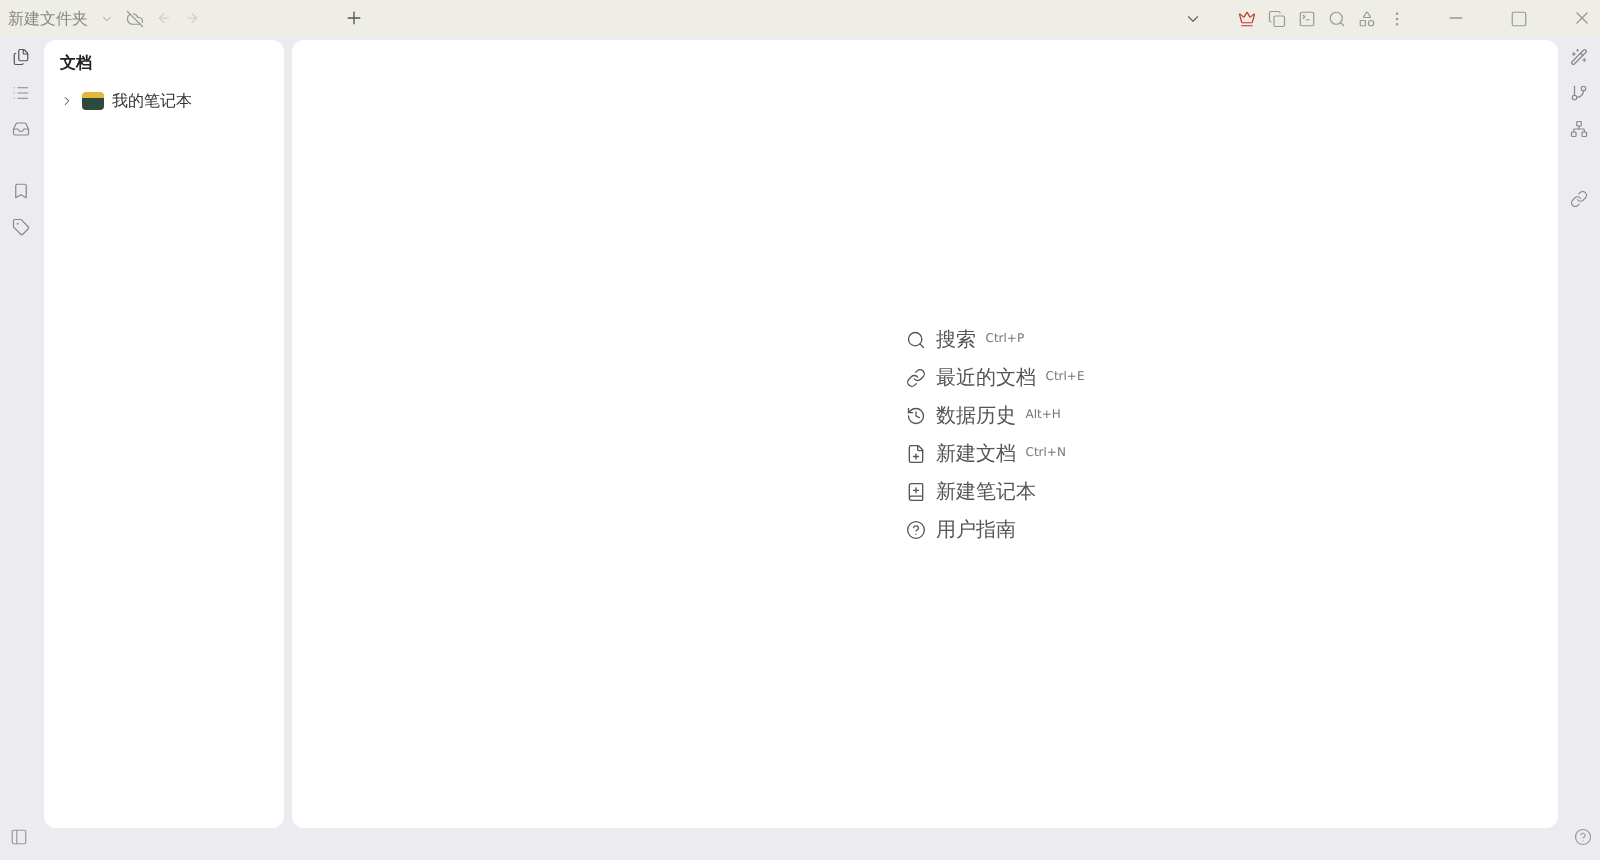 This screenshot has height=860, width=1600. I want to click on crown-icon, so click(1247, 18).